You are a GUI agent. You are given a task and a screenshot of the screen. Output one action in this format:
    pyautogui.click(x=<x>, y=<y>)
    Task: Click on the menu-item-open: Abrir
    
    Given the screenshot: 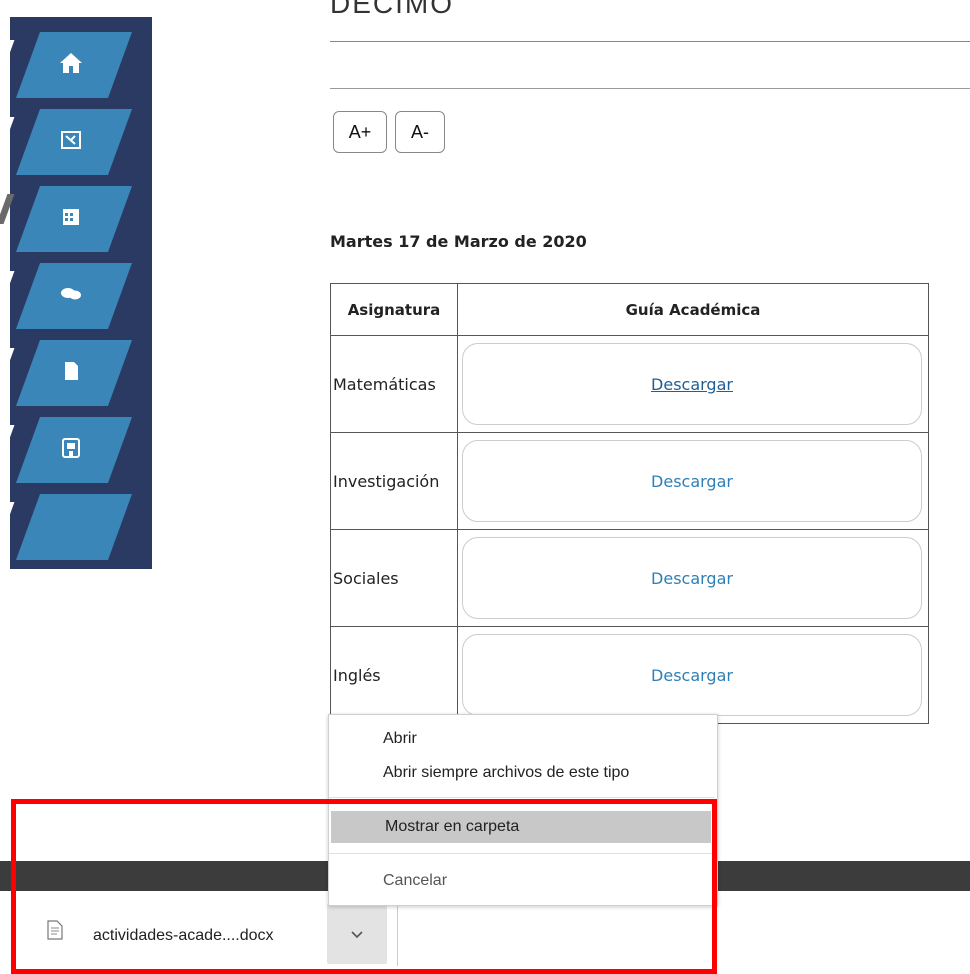 What is the action you would take?
    pyautogui.click(x=520, y=739)
    